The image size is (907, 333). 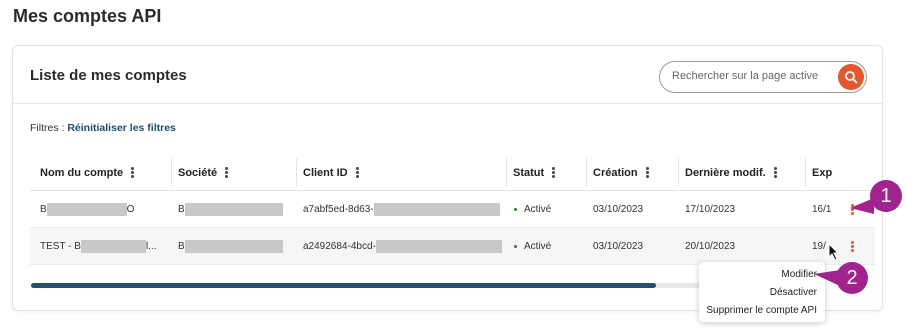 I want to click on menu-item-desactiver: Désactiver, so click(x=793, y=292).